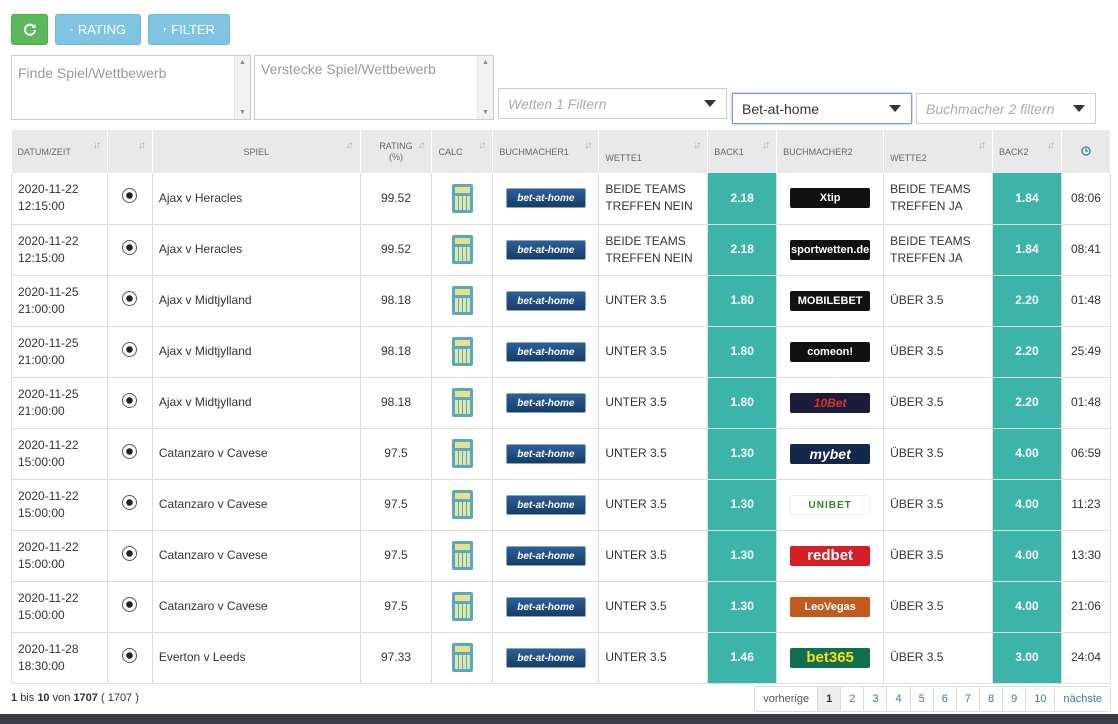 The height and width of the screenshot is (724, 1118). I want to click on bookmaker1-filter-select: Bet-at-home, so click(822, 108).